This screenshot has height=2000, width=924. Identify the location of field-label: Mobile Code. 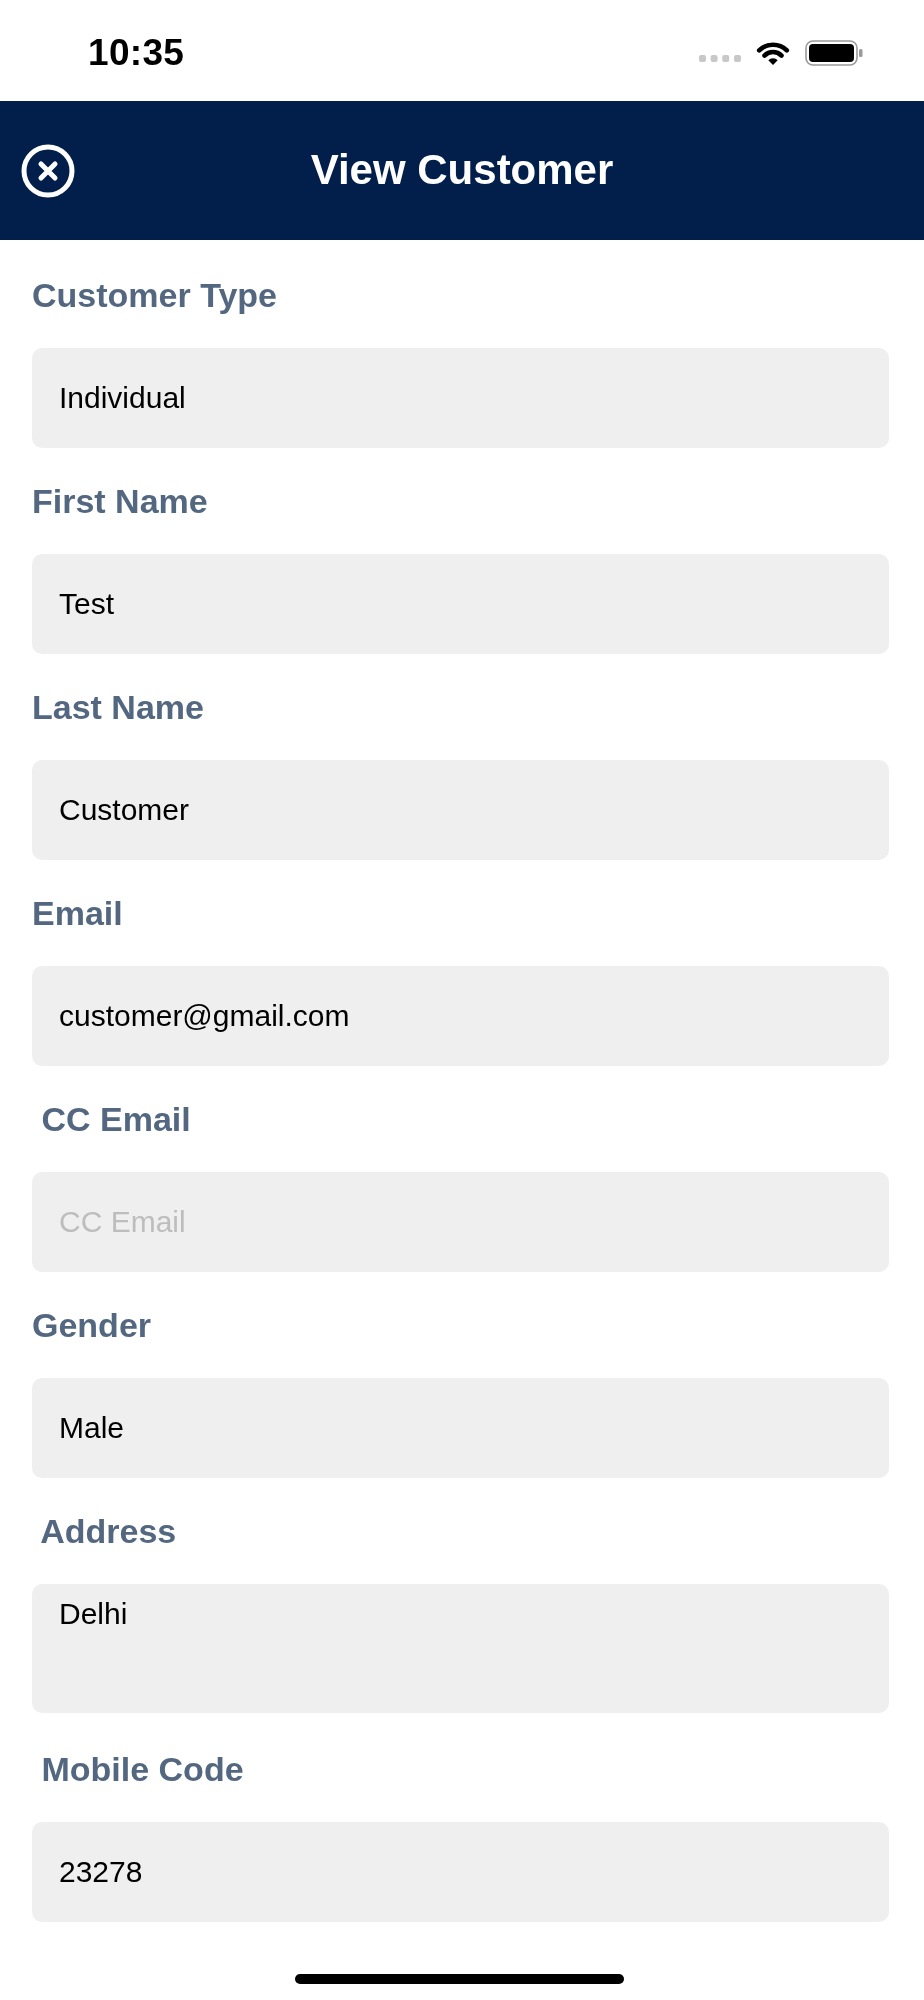
(142, 1769).